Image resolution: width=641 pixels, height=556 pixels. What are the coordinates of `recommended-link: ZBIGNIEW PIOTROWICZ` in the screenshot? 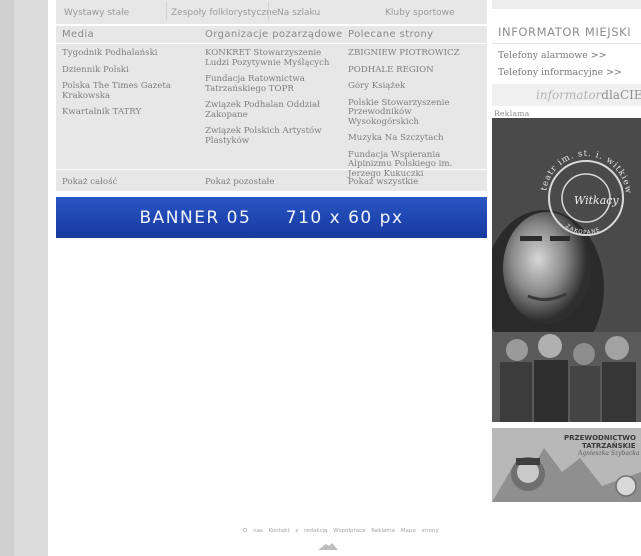 It's located at (415, 53).